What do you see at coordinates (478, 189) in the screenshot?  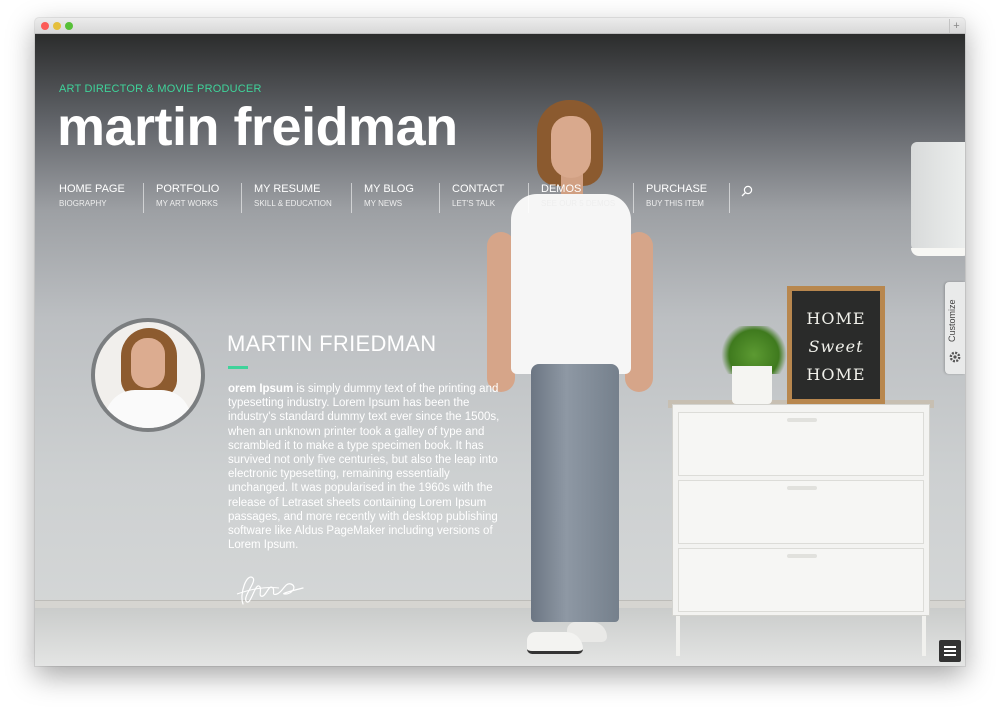 I see `nav-label: CONTACT` at bounding box center [478, 189].